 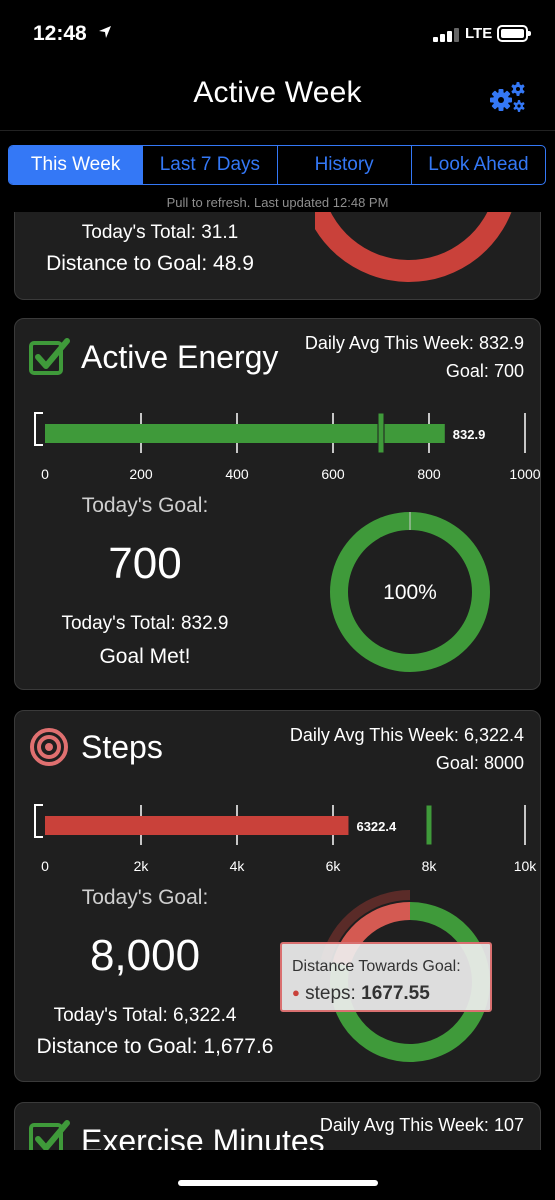 I want to click on steps-tick-label: 0, so click(x=45, y=866).